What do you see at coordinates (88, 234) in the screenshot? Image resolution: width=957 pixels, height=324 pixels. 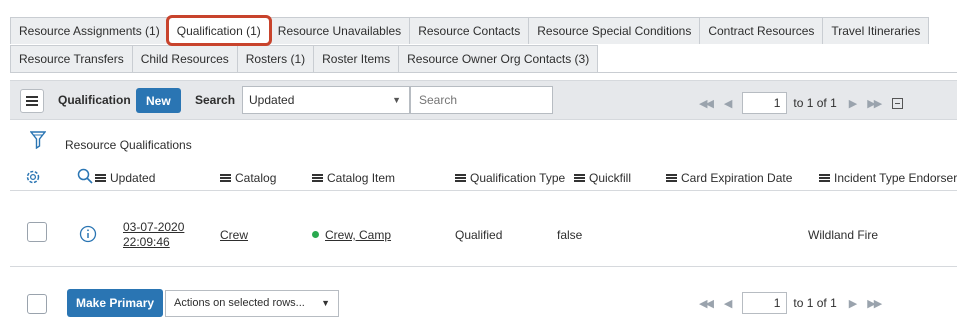 I see `info-icon` at bounding box center [88, 234].